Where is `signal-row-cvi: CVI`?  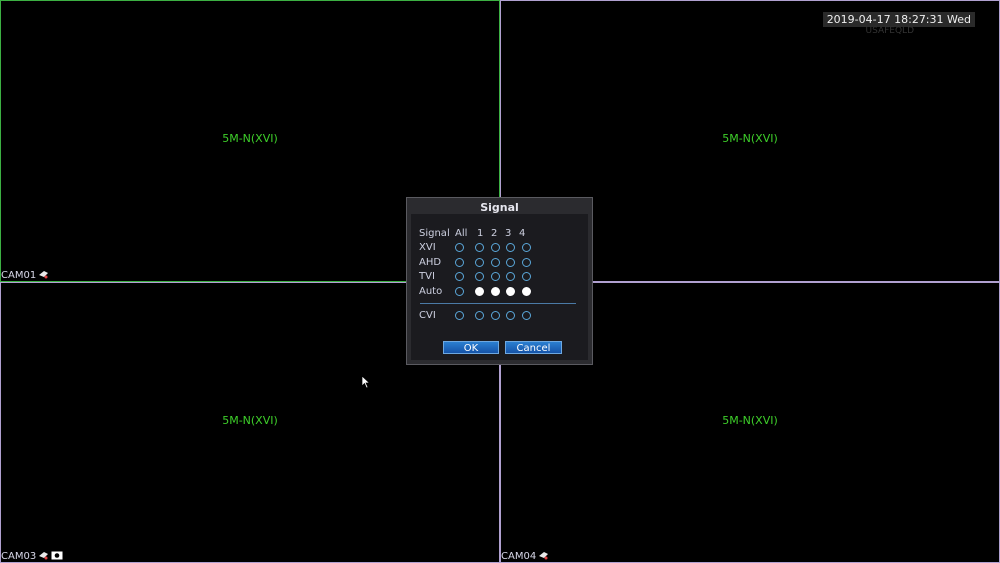 signal-row-cvi: CVI is located at coordinates (478, 315).